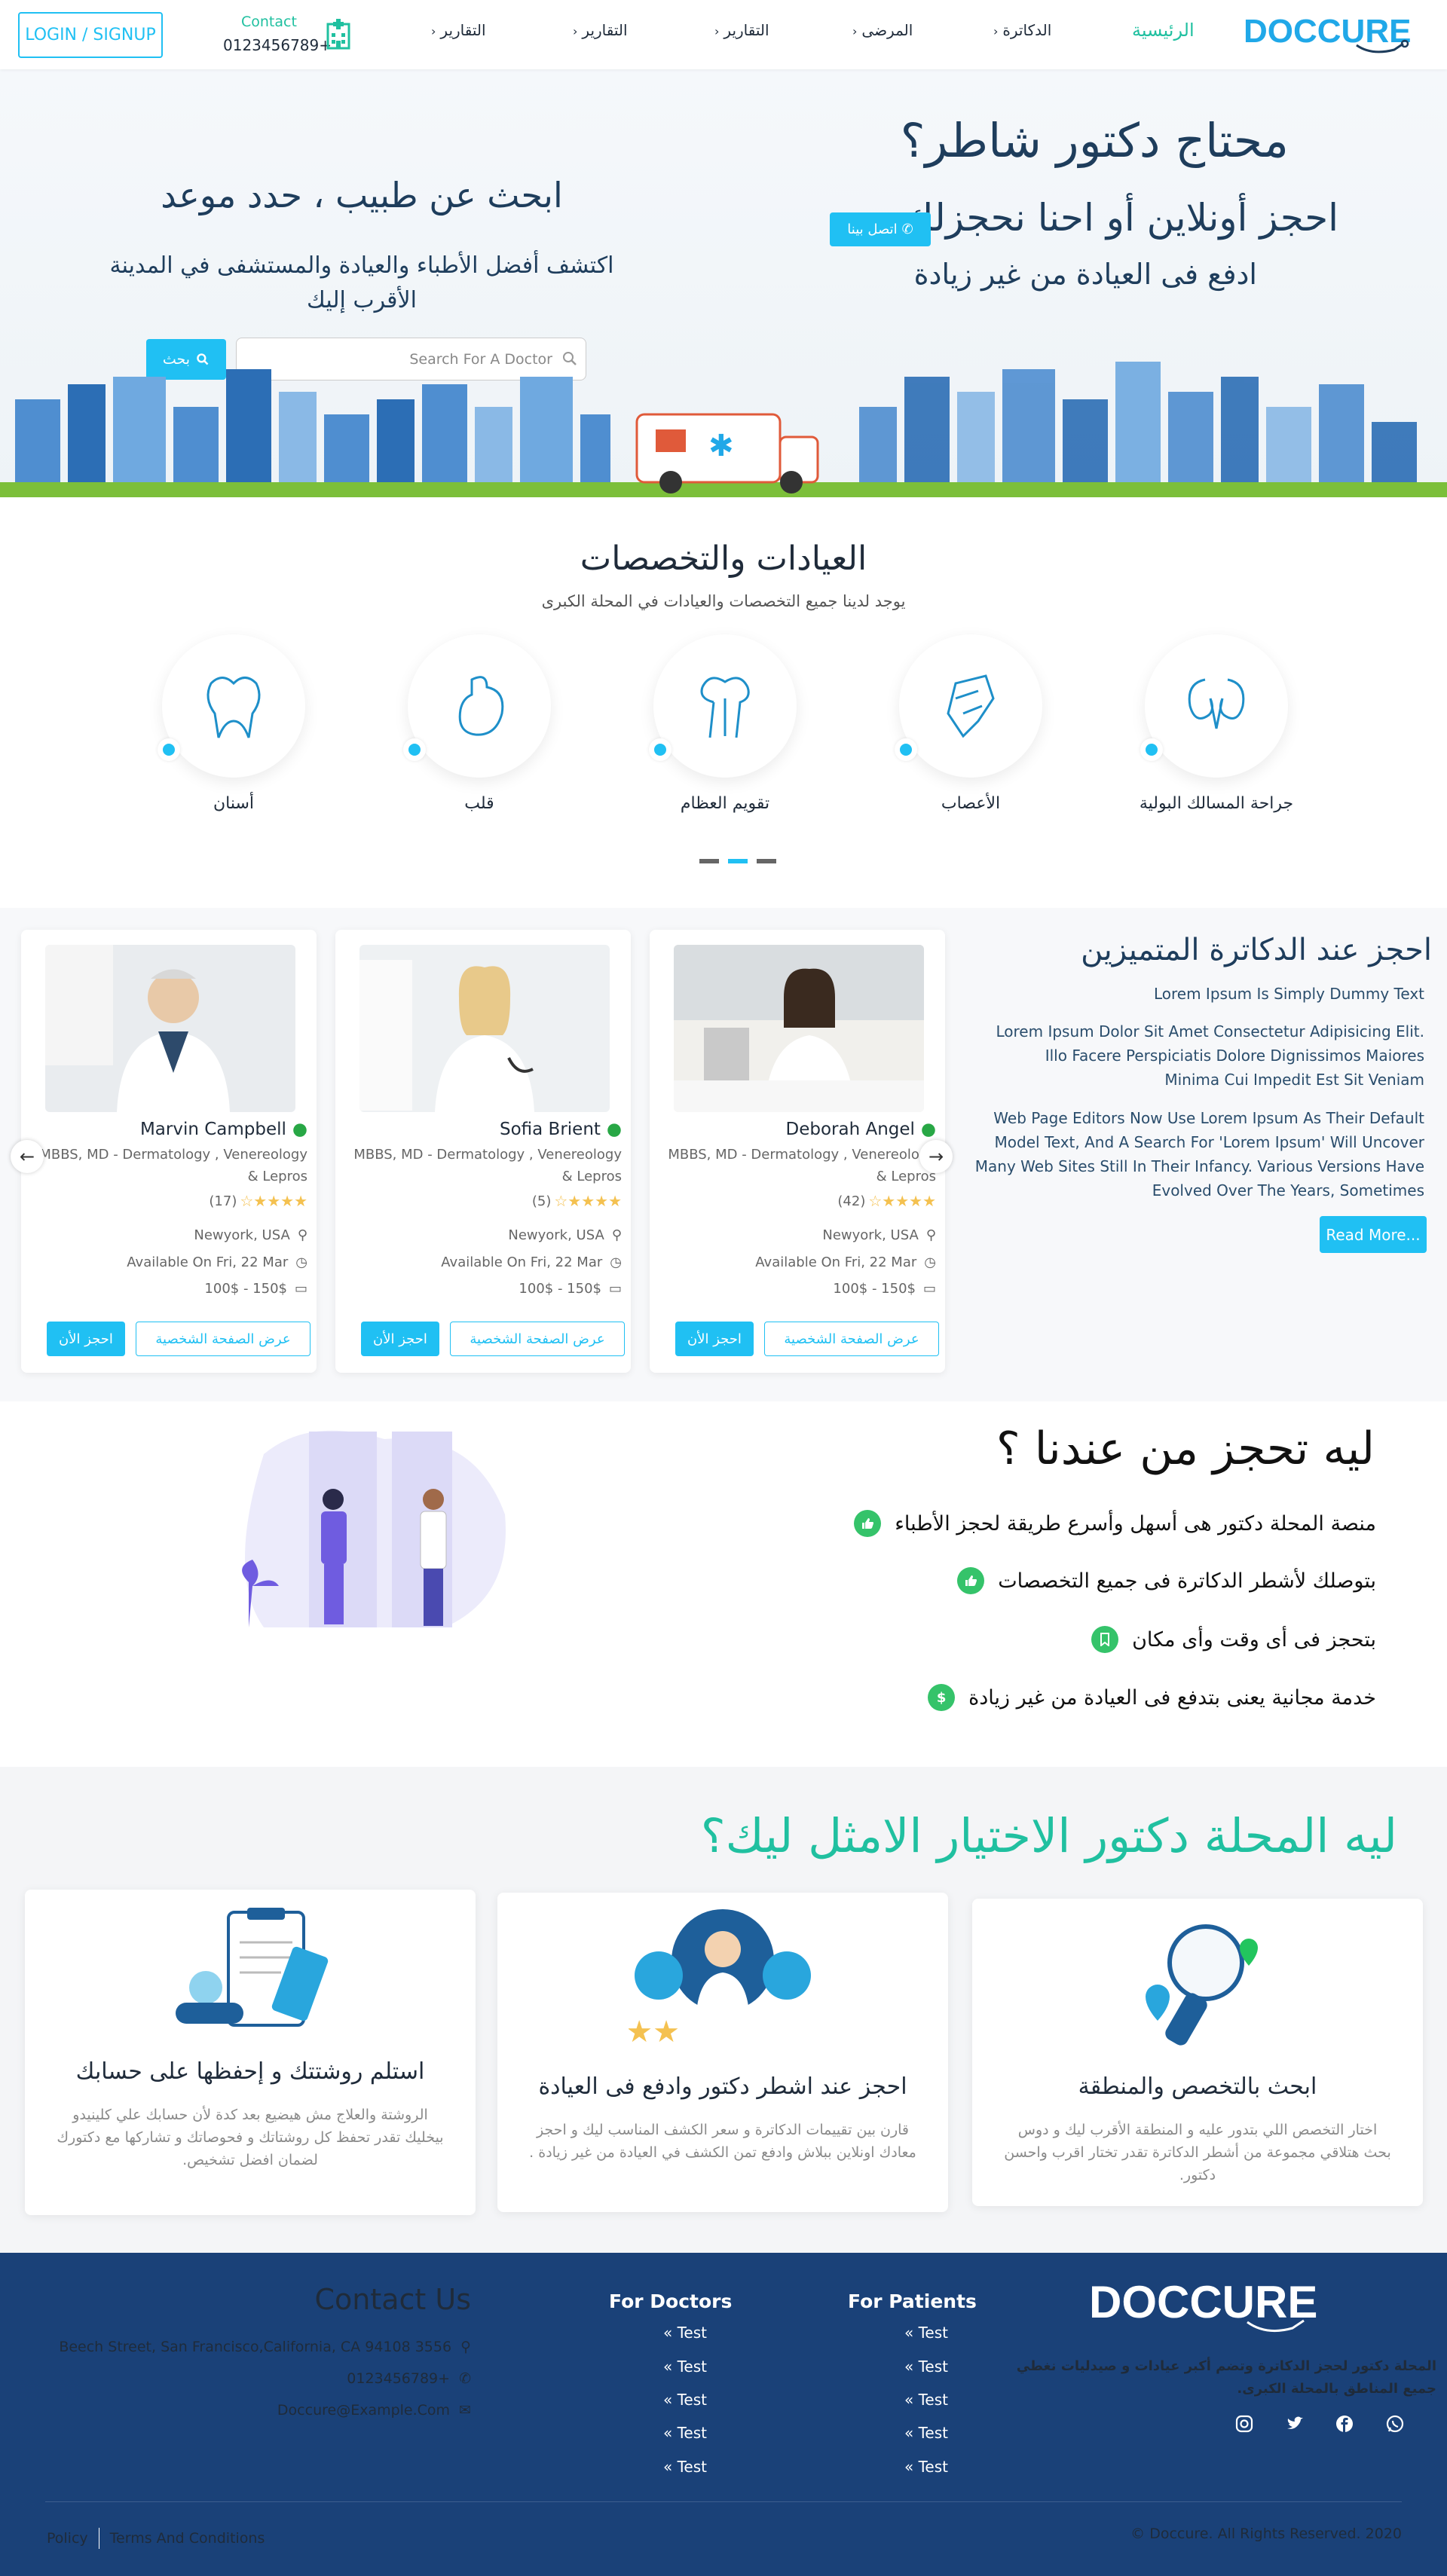  I want to click on specialty-label: جراحة المسالك البولية, so click(1216, 804).